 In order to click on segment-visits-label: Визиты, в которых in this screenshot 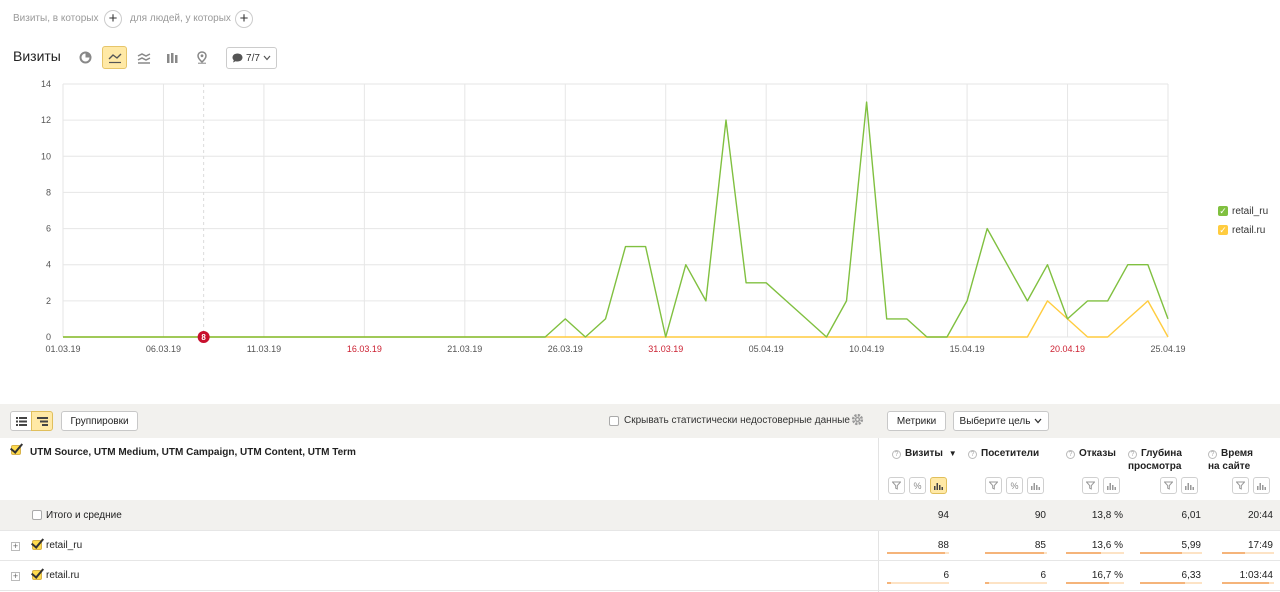, I will do `click(56, 18)`.